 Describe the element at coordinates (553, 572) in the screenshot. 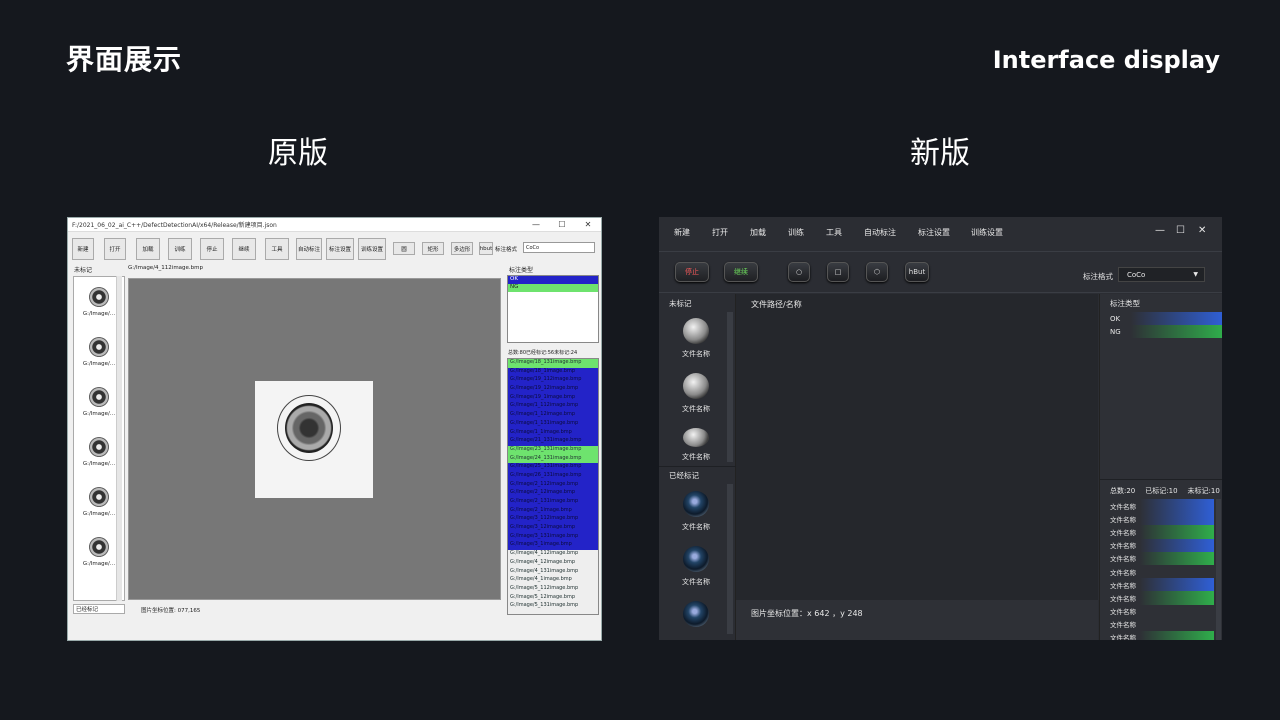

I see `file-list-item: G:/Image/4_131image.bmp` at that location.